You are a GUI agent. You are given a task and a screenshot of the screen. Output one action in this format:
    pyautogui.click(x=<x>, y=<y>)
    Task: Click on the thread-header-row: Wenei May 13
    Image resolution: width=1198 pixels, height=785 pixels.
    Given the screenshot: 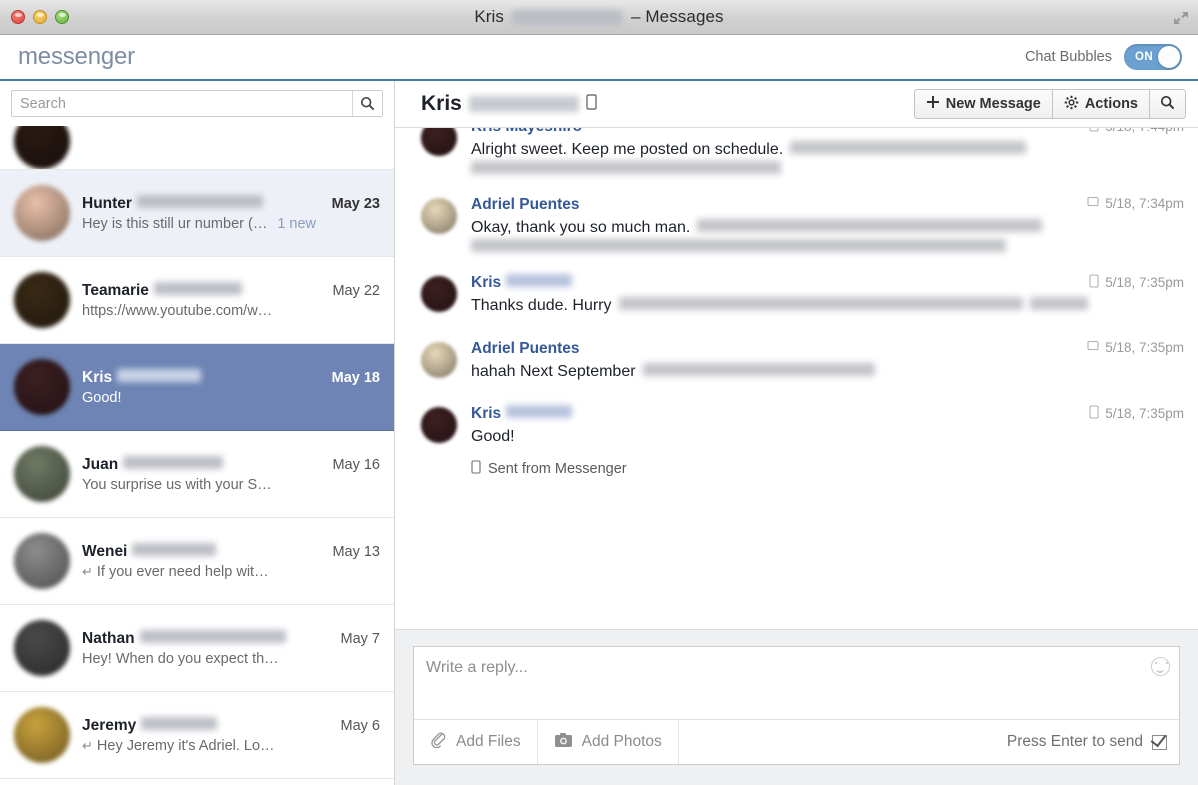 What is the action you would take?
    pyautogui.click(x=231, y=551)
    